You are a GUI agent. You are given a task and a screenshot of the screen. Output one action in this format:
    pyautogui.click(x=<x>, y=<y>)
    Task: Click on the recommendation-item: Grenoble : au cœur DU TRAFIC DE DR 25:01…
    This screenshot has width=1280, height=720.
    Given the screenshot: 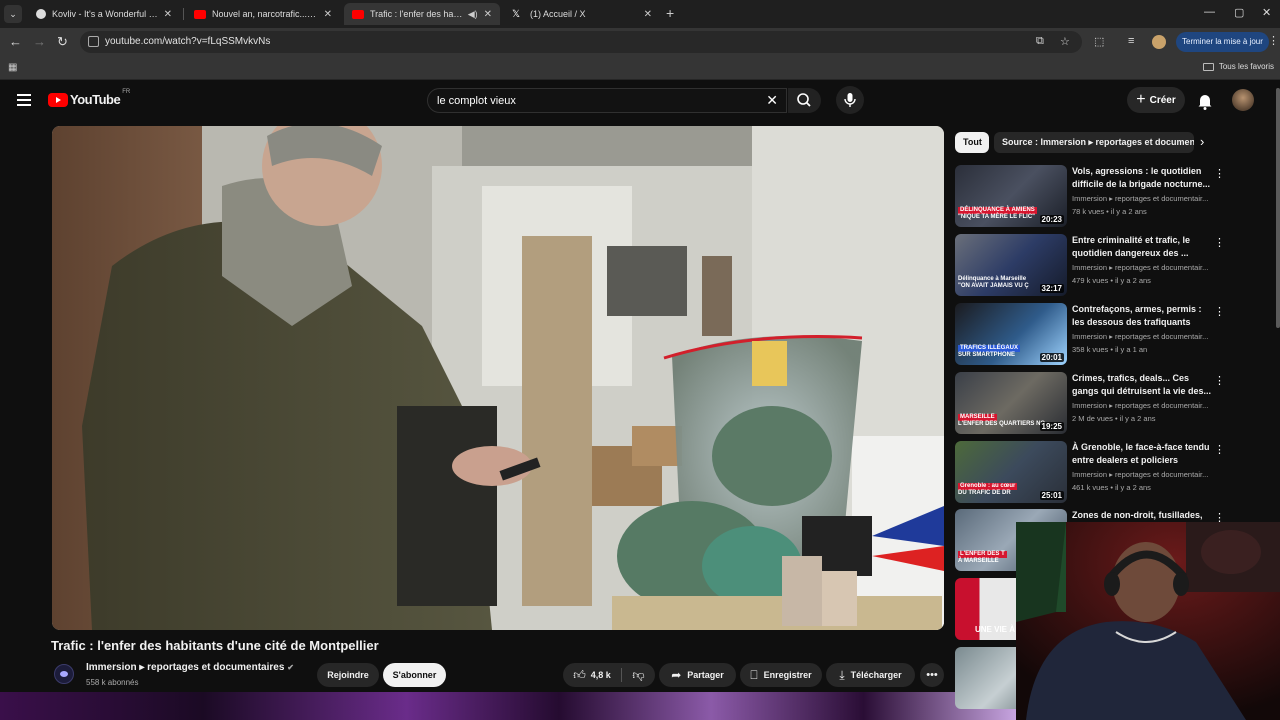 What is the action you would take?
    pyautogui.click(x=1090, y=472)
    